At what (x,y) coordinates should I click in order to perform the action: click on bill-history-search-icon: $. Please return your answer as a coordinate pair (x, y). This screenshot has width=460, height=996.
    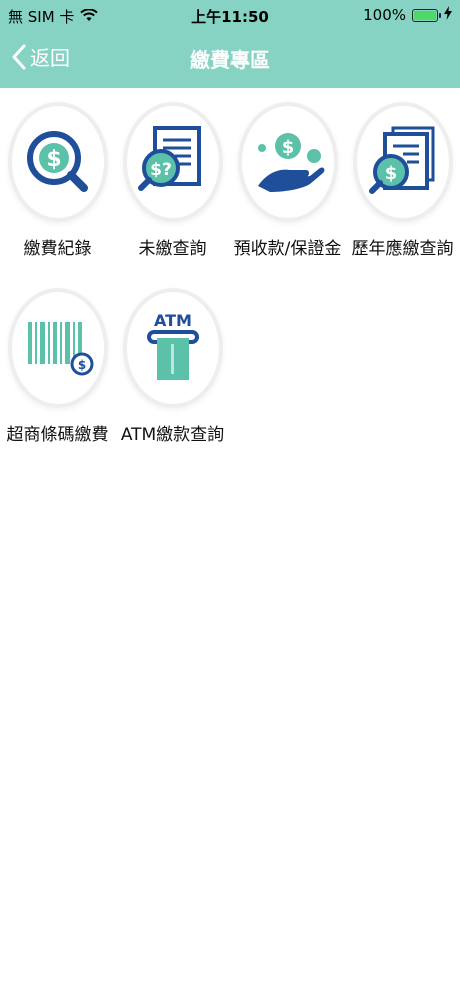
    Looking at the image, I should click on (402, 160).